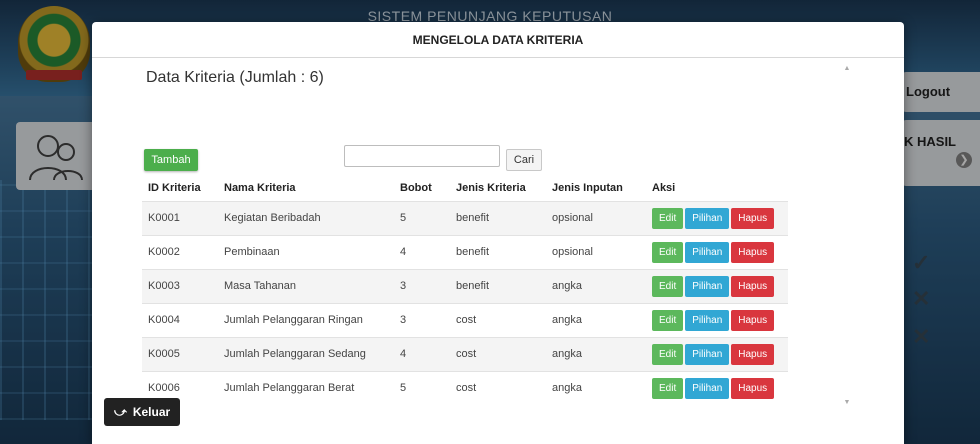  I want to click on modal-scrollbar: ▲ ▼, so click(847, 236).